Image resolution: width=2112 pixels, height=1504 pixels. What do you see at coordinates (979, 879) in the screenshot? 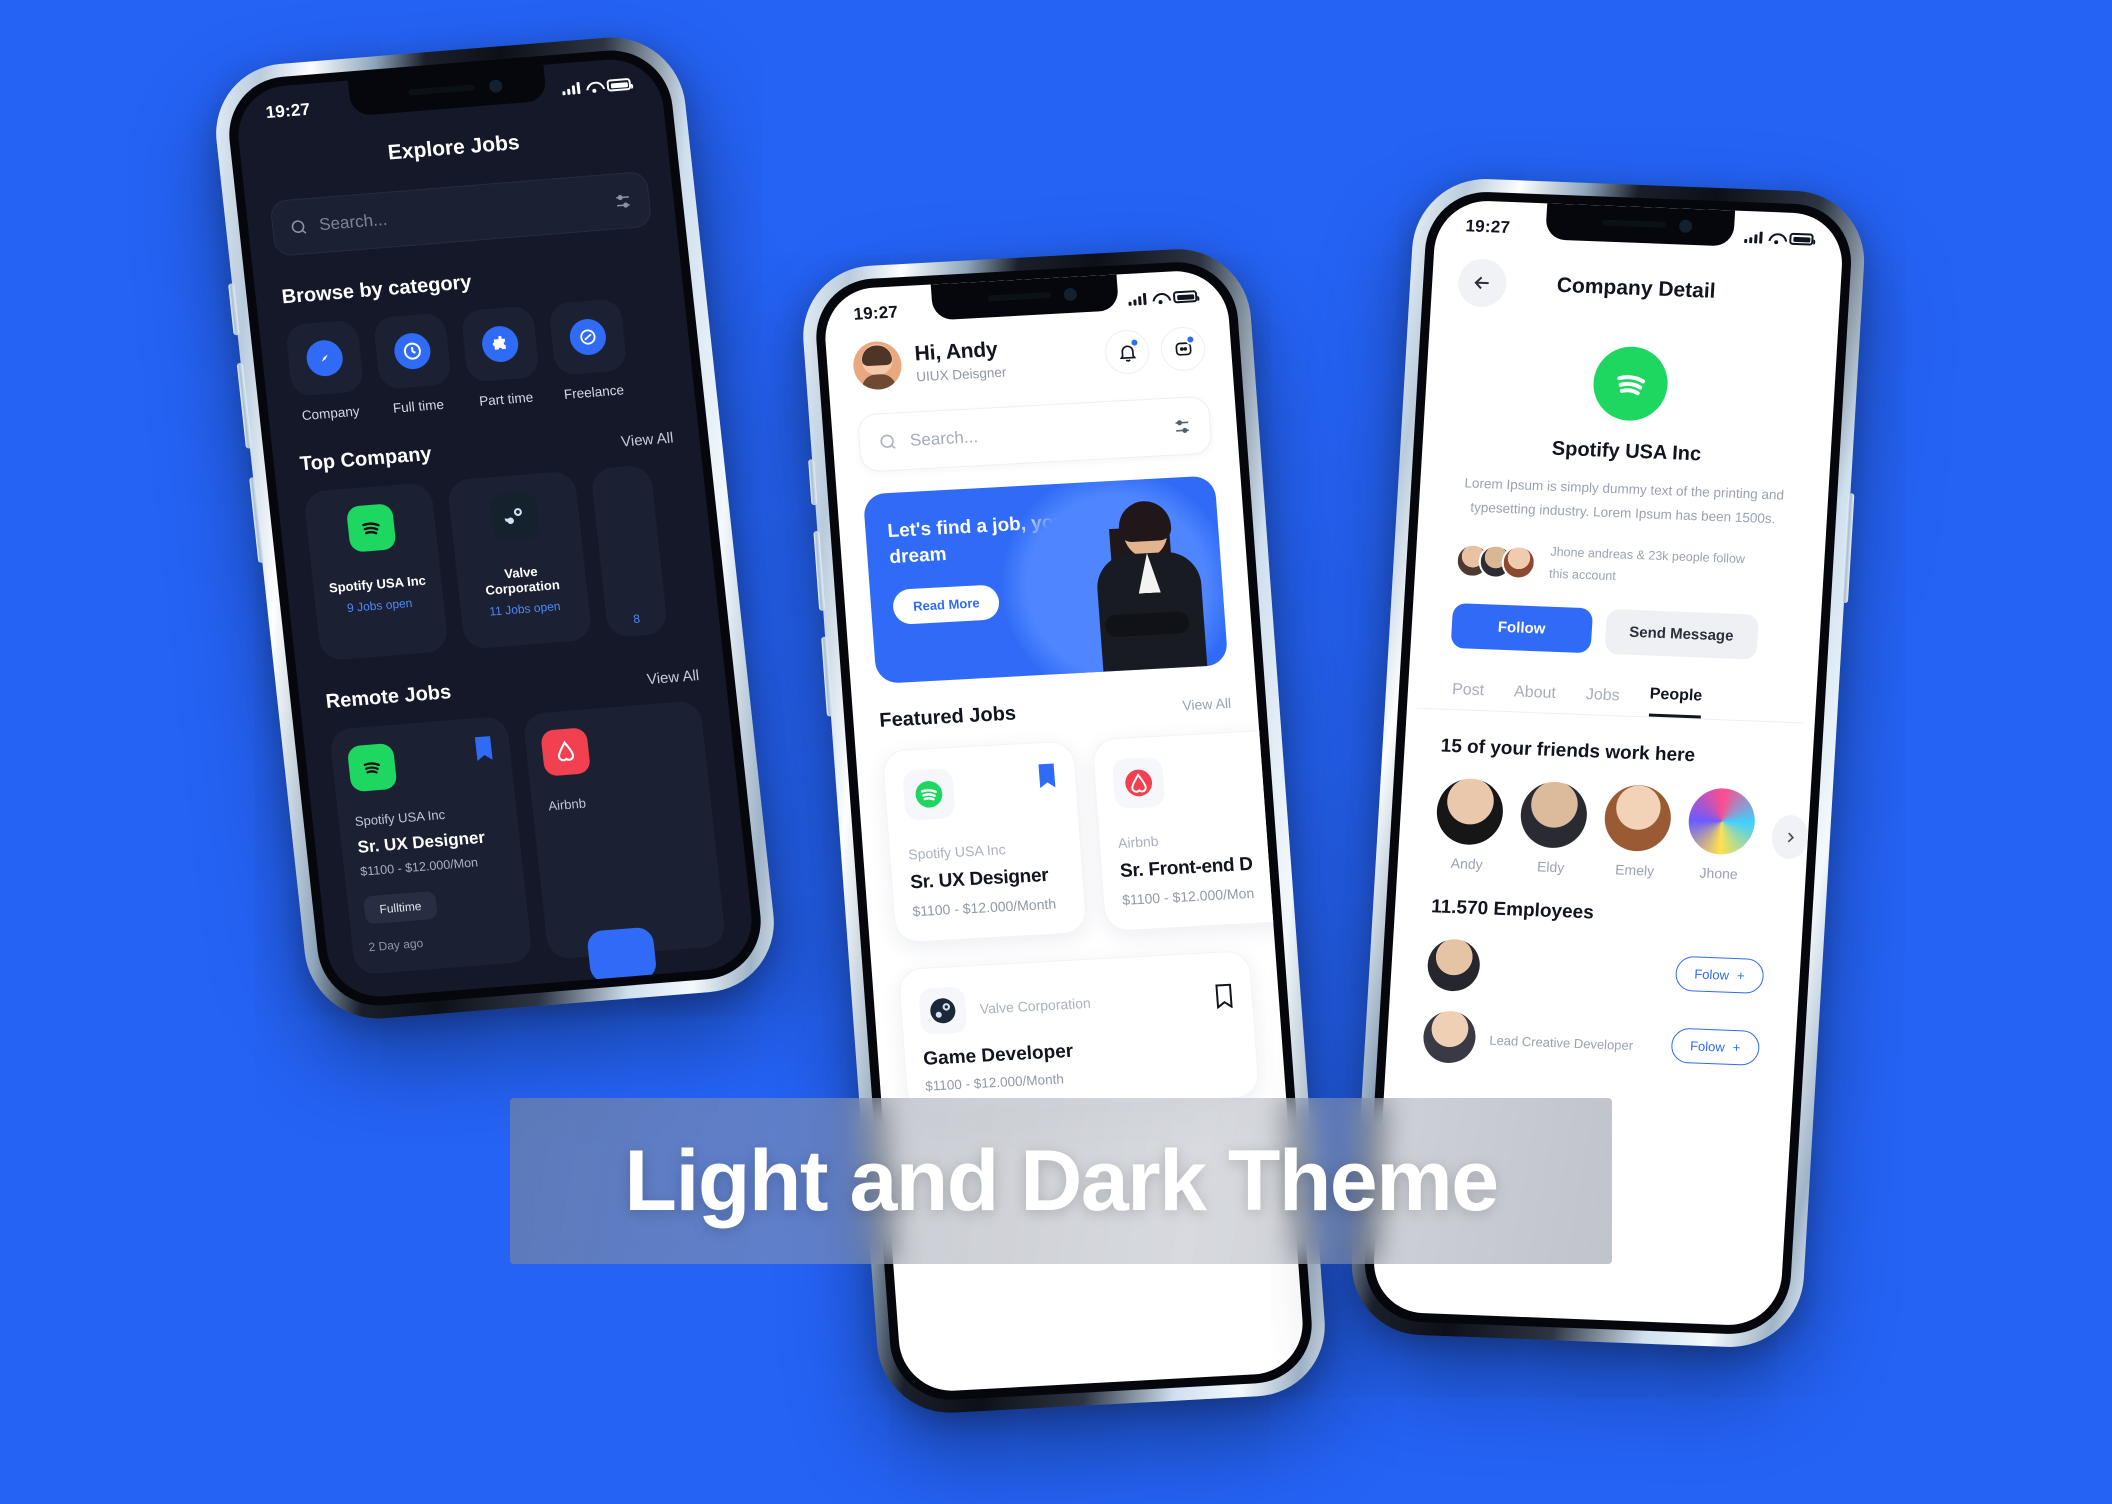
I see `job-title: Sr. UX Designer` at bounding box center [979, 879].